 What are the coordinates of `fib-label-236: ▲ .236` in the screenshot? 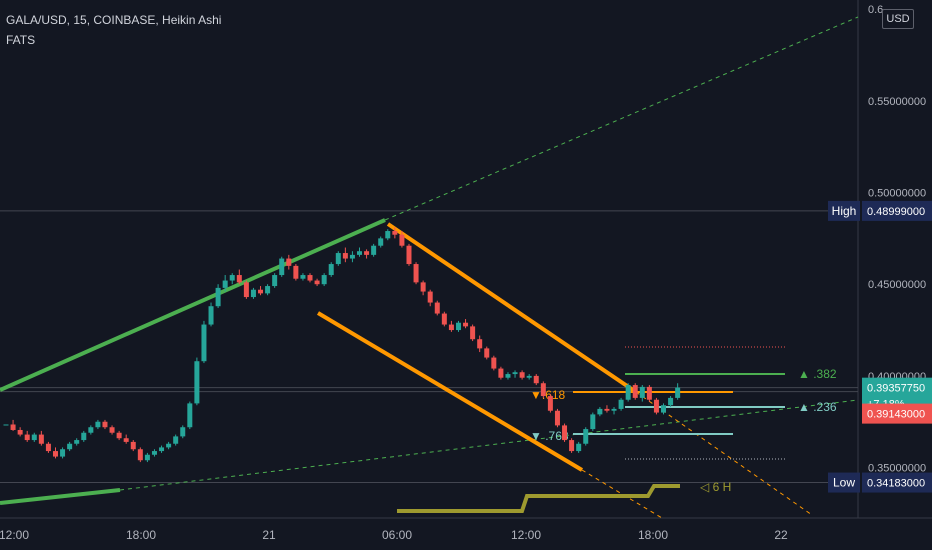 It's located at (817, 407).